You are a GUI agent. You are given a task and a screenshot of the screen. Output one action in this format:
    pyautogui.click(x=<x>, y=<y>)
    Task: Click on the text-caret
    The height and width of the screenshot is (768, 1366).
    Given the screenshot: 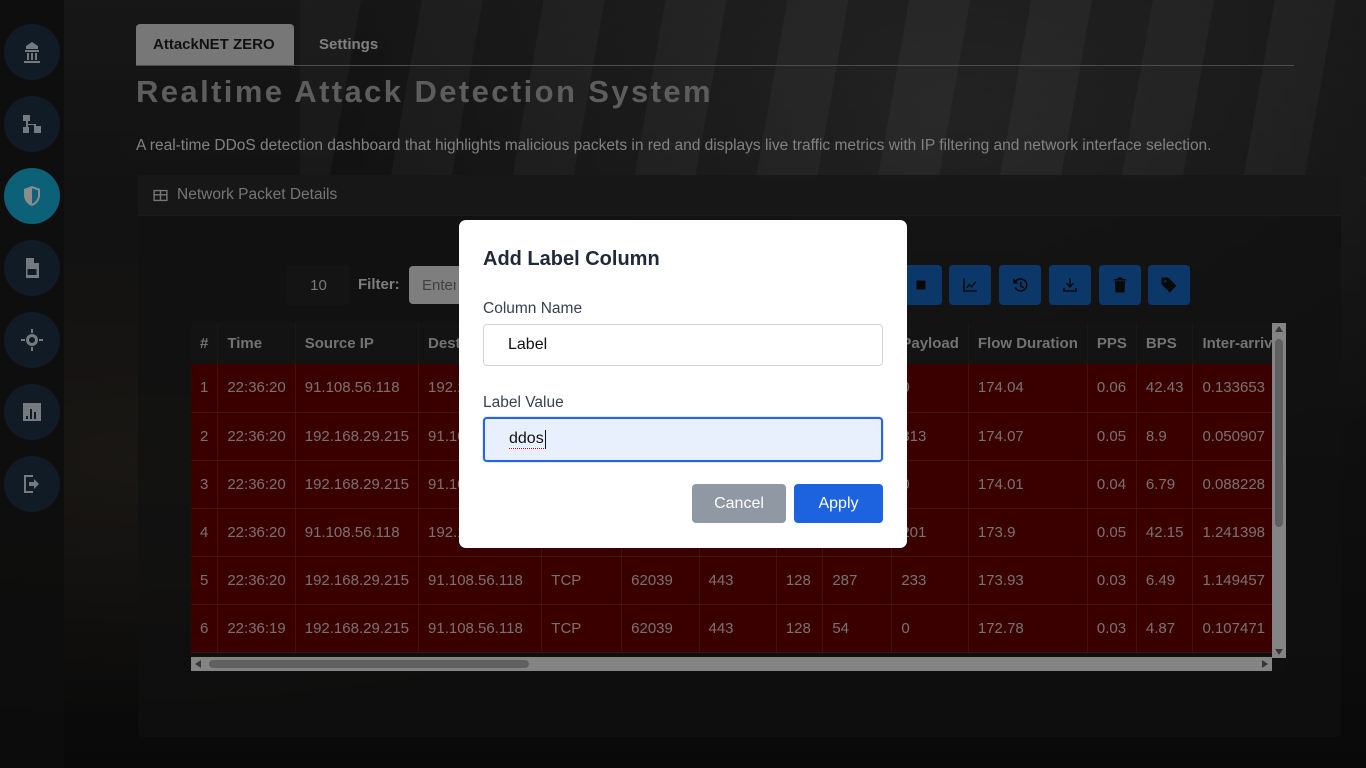 What is the action you would take?
    pyautogui.click(x=545, y=439)
    